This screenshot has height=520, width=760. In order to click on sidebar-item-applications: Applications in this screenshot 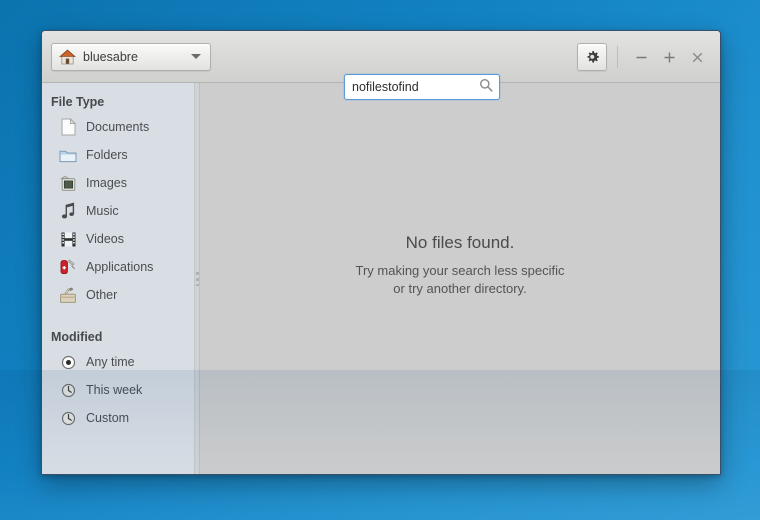, I will do `click(118, 267)`.